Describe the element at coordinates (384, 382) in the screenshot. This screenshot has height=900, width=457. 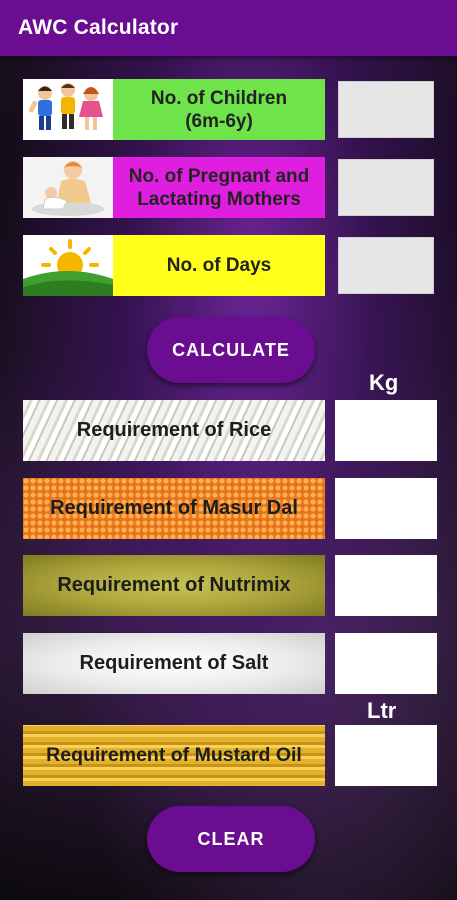
I see `kg-unit-label: Kg` at that location.